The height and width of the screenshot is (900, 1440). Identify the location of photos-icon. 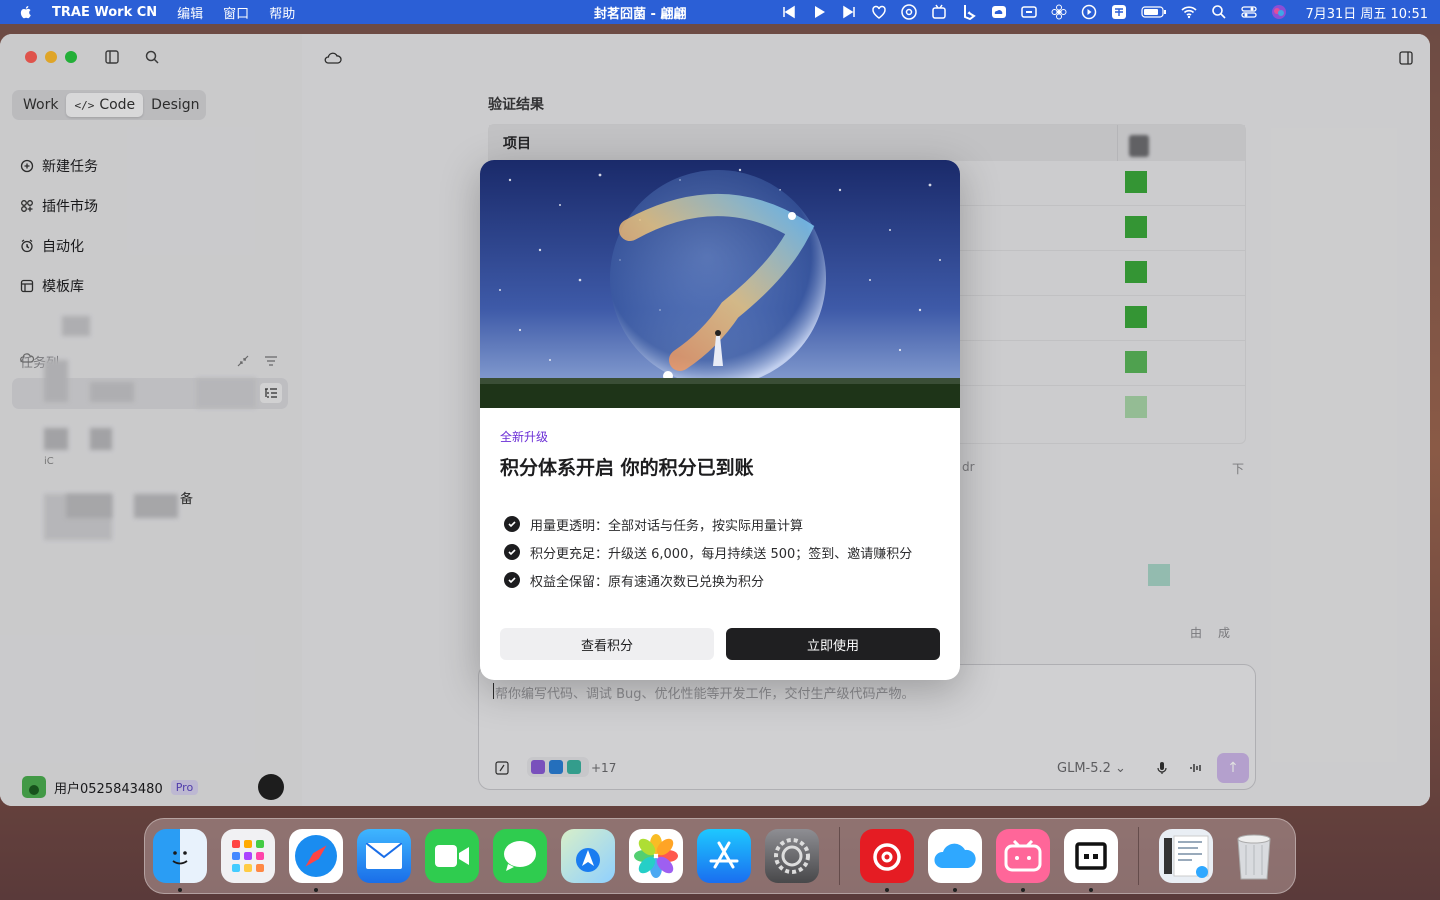
(656, 856).